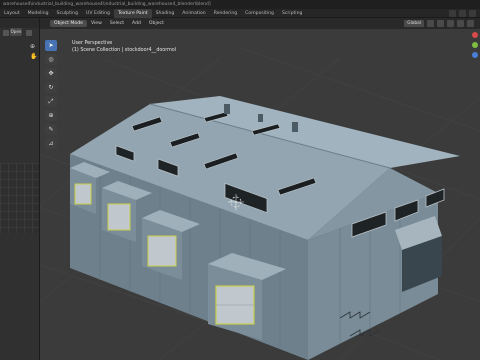  I want to click on proportional-edit-icon, so click(440, 23).